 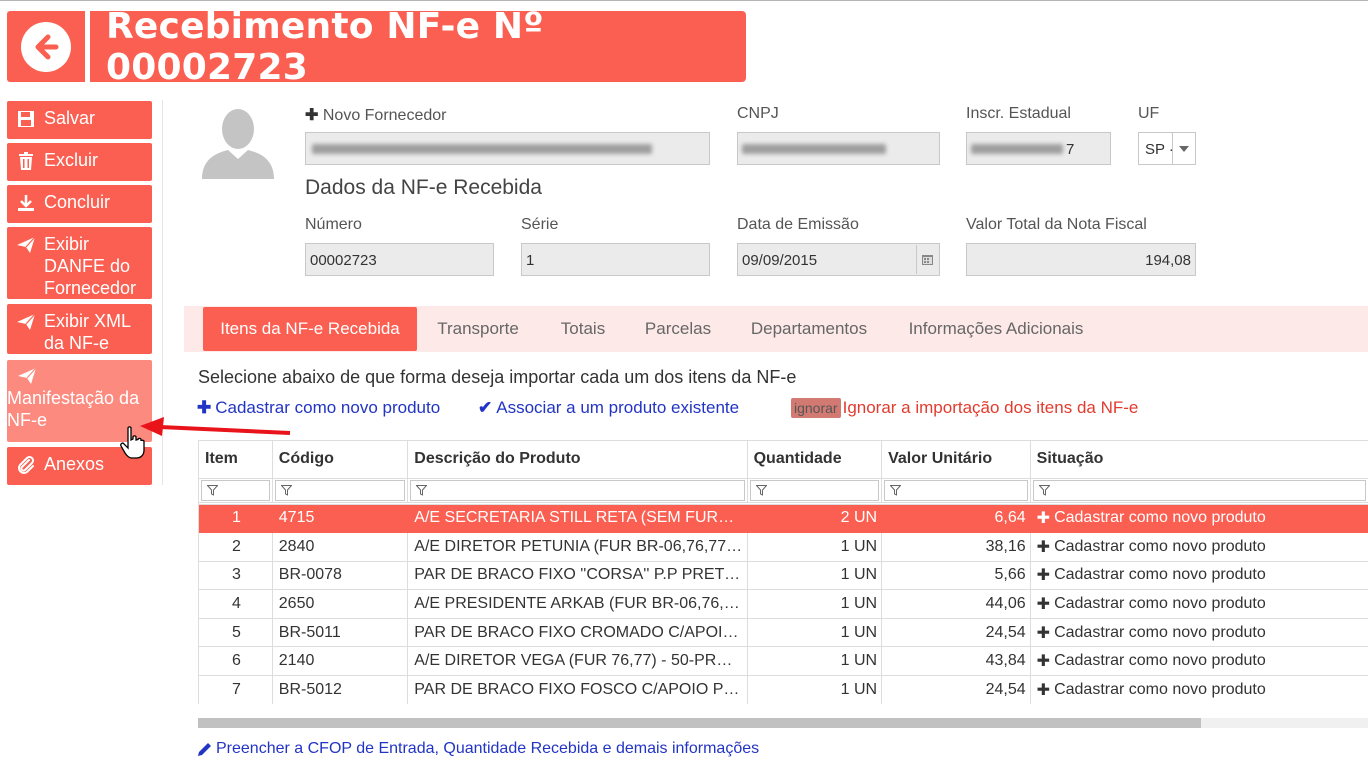 What do you see at coordinates (678, 329) in the screenshot?
I see `tab-parcelas: Parcelas` at bounding box center [678, 329].